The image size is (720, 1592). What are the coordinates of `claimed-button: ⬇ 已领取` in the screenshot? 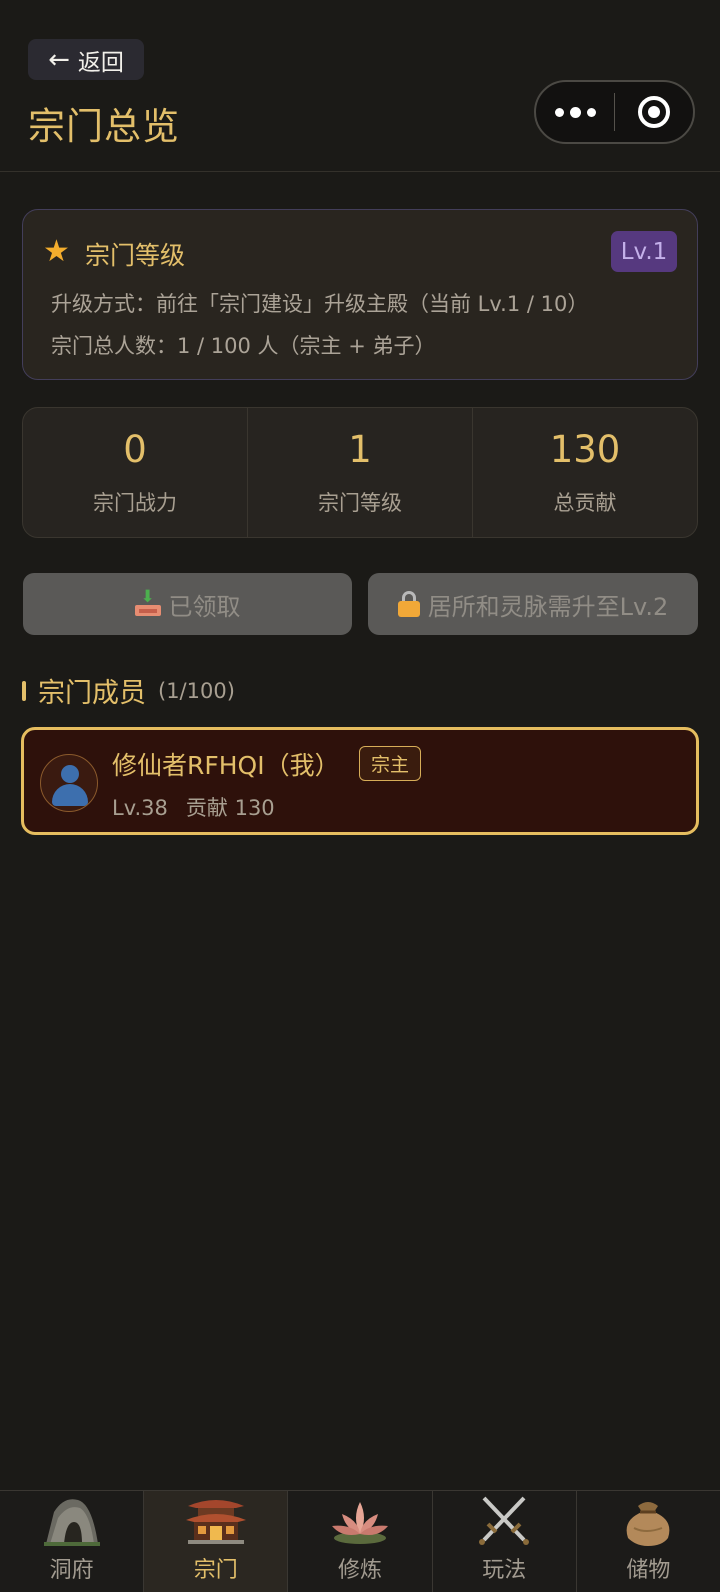 It's located at (187, 604).